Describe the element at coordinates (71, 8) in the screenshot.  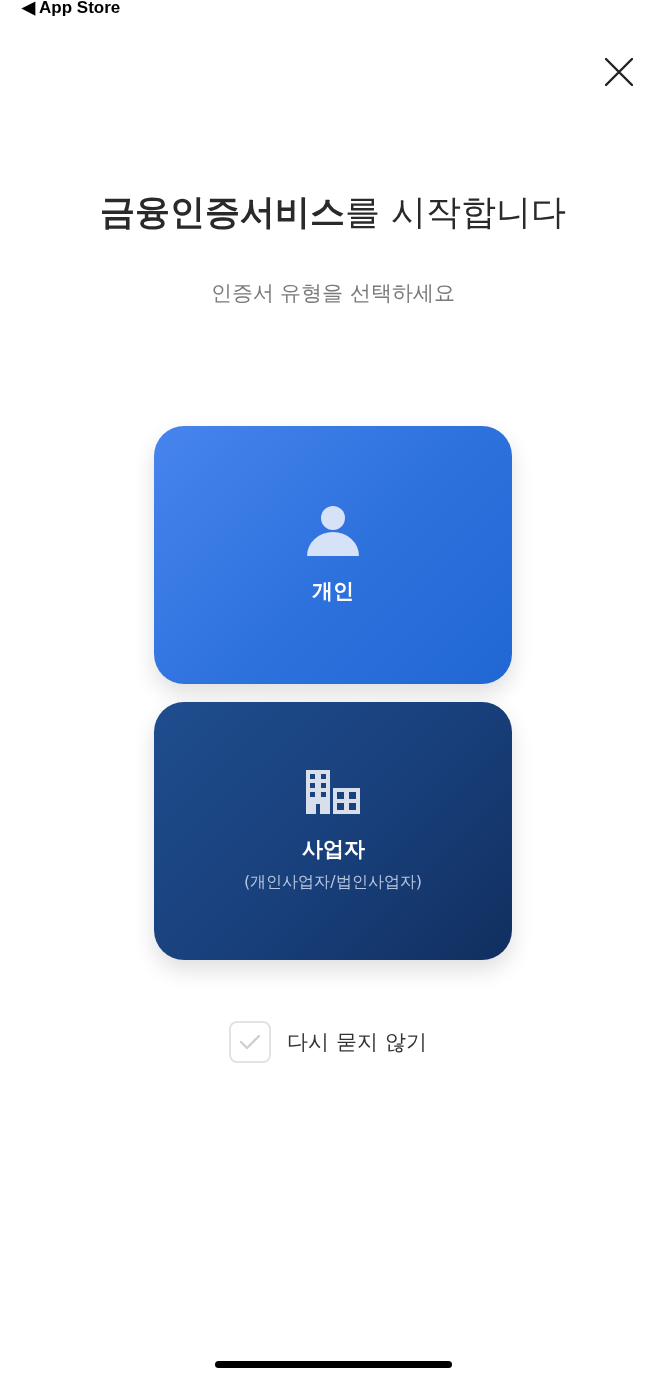
I see `back-to-app-store-link: ◀ App Store` at that location.